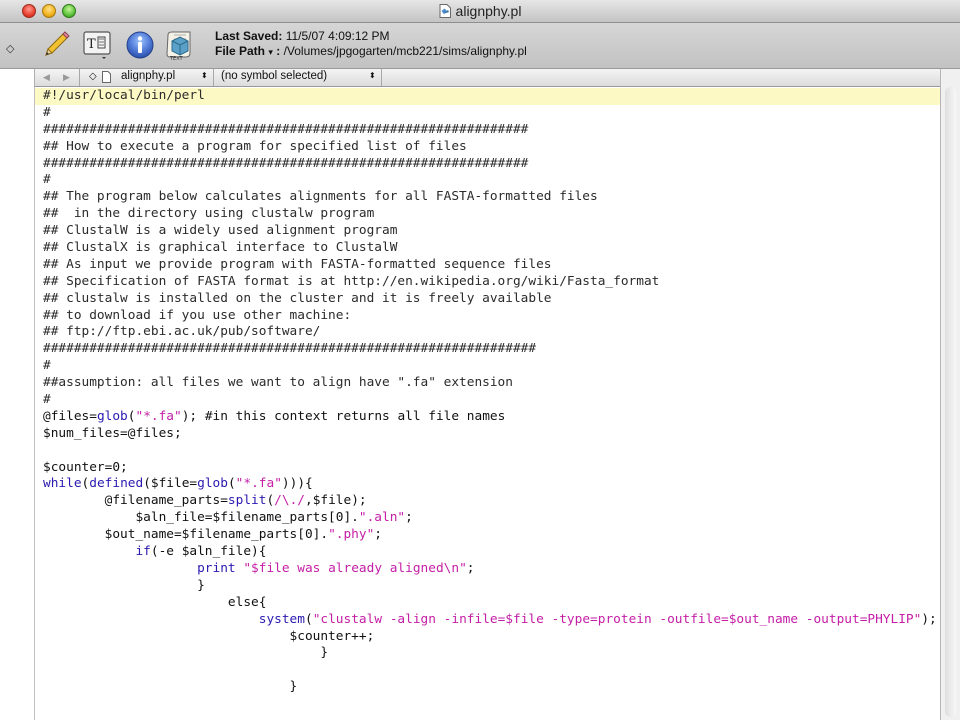  I want to click on vertical-scrollbar, so click(950, 394).